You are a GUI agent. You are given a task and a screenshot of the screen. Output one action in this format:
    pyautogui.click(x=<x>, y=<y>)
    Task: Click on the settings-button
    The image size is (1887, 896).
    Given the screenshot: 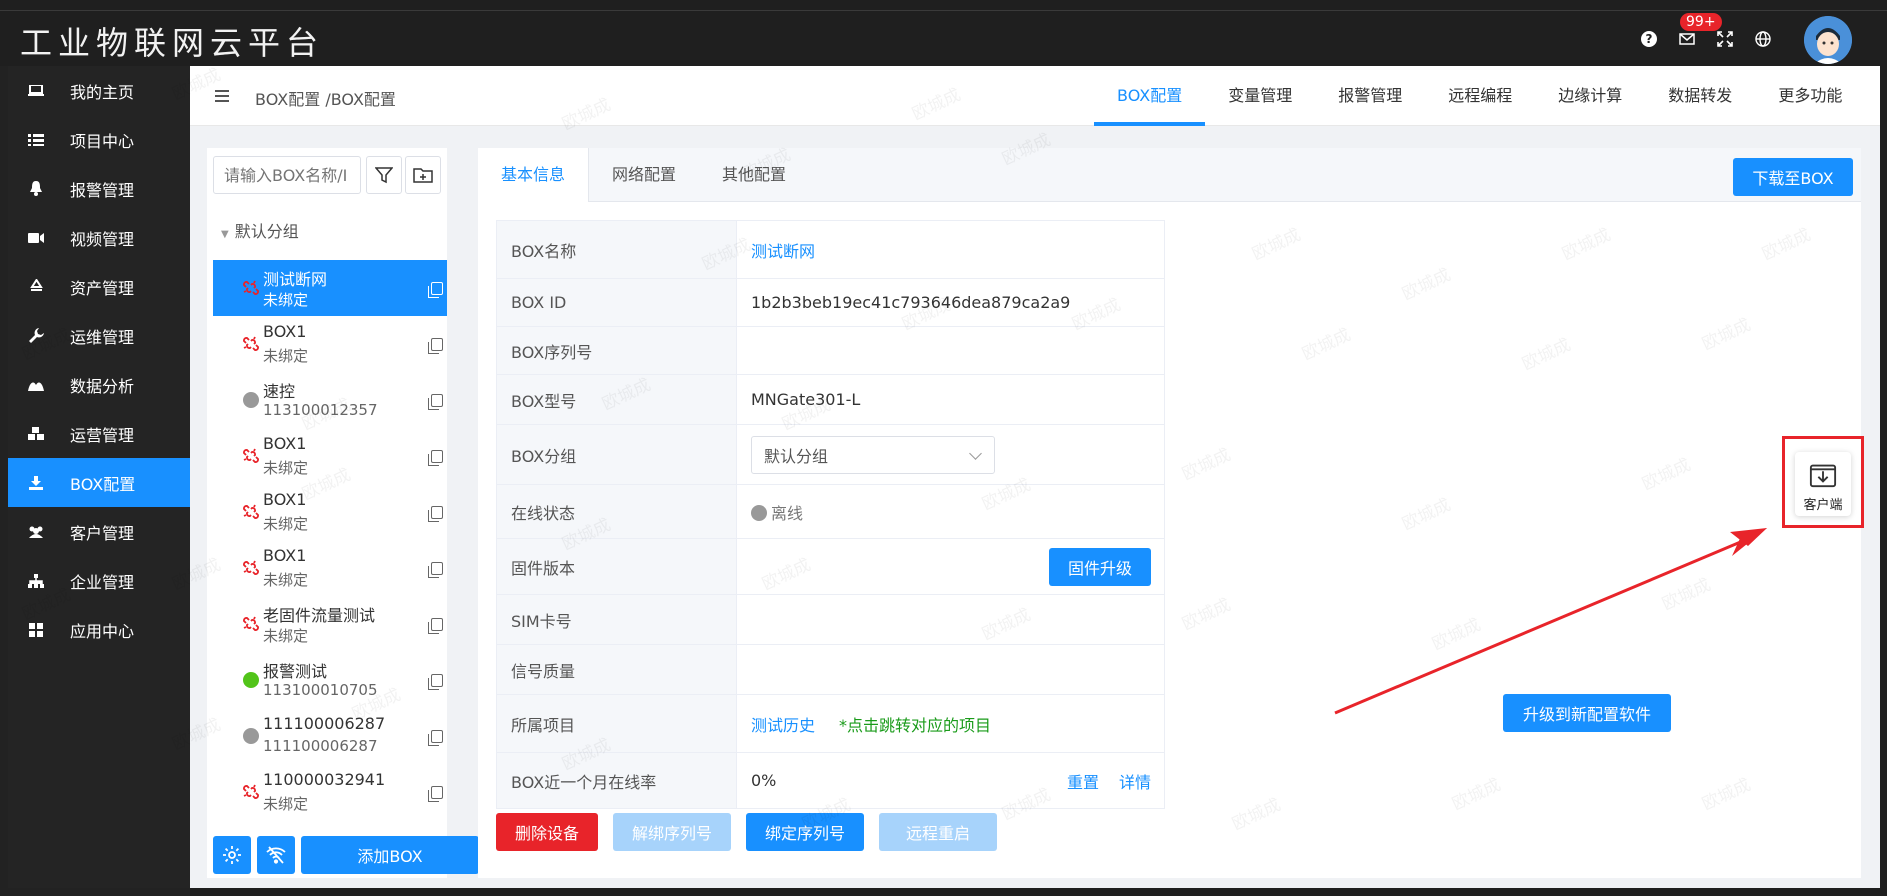 What is the action you would take?
    pyautogui.click(x=232, y=855)
    